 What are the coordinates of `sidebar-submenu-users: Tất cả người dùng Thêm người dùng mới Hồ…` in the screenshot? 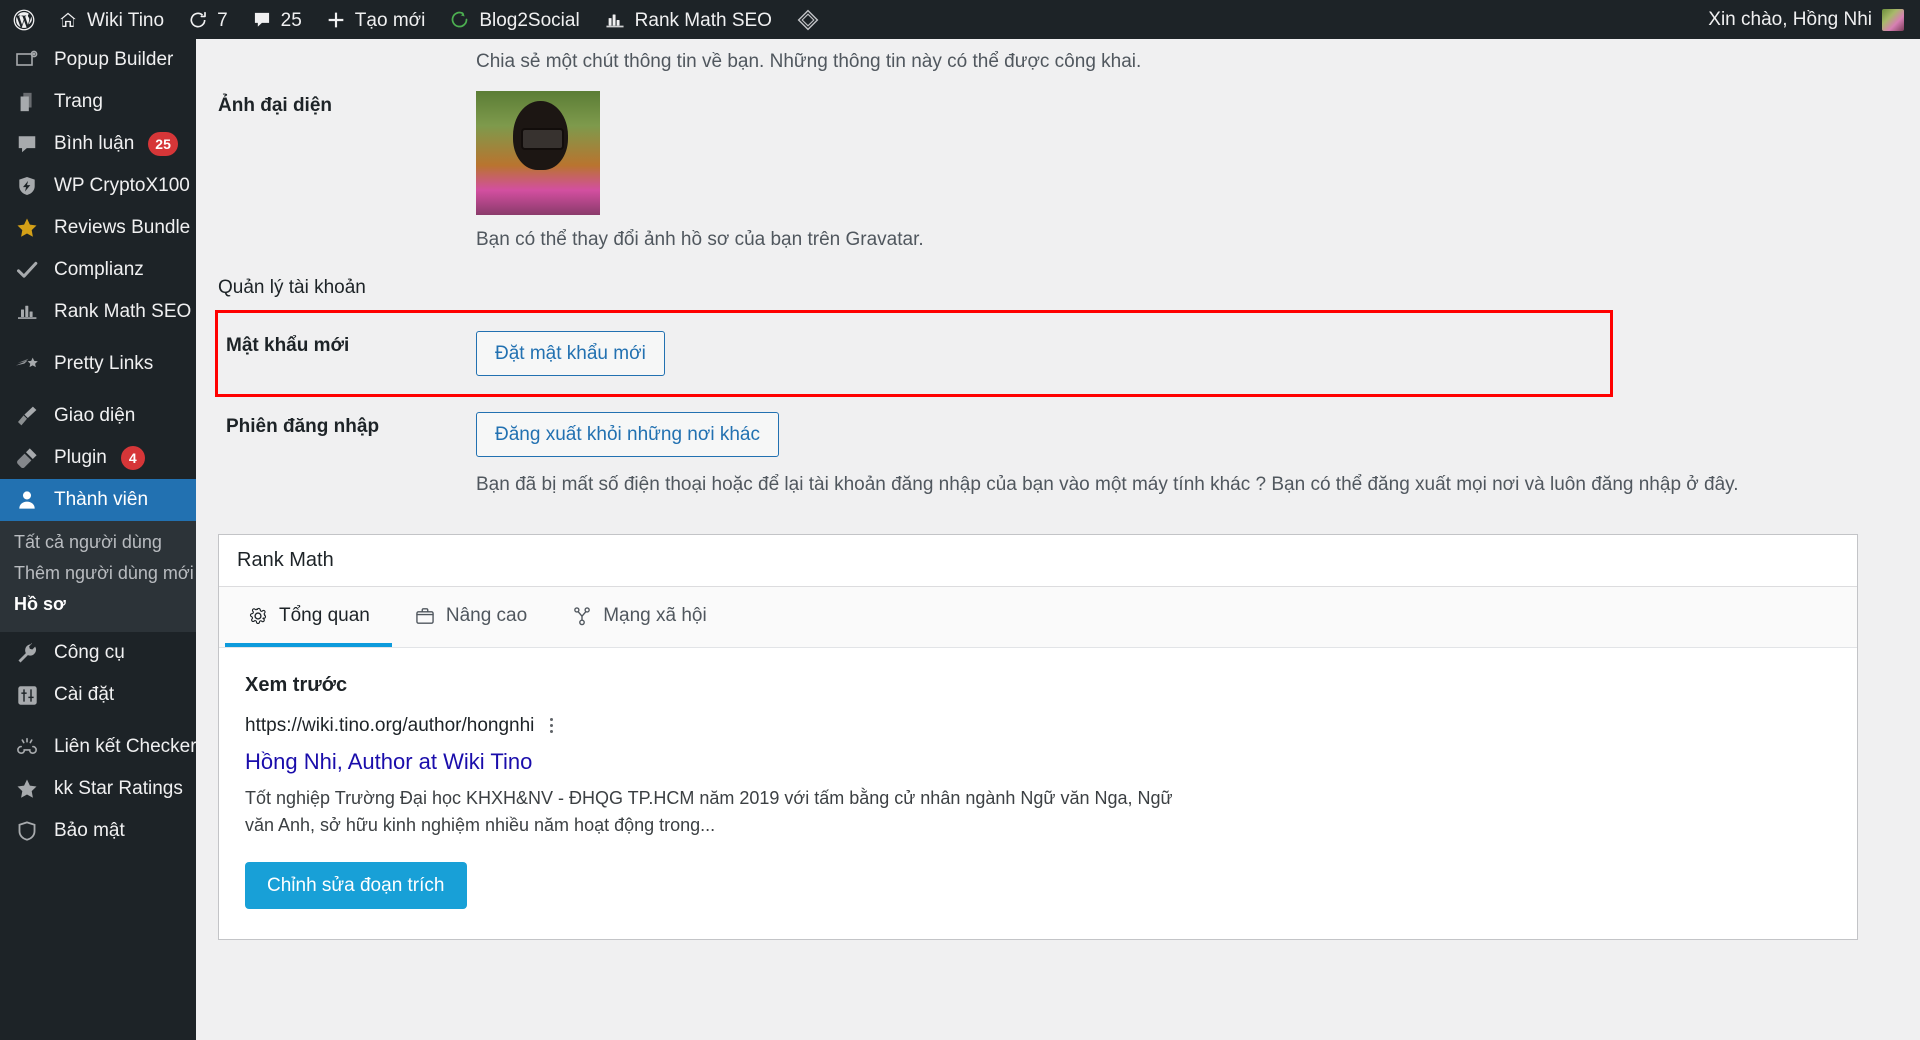 It's located at (98, 576).